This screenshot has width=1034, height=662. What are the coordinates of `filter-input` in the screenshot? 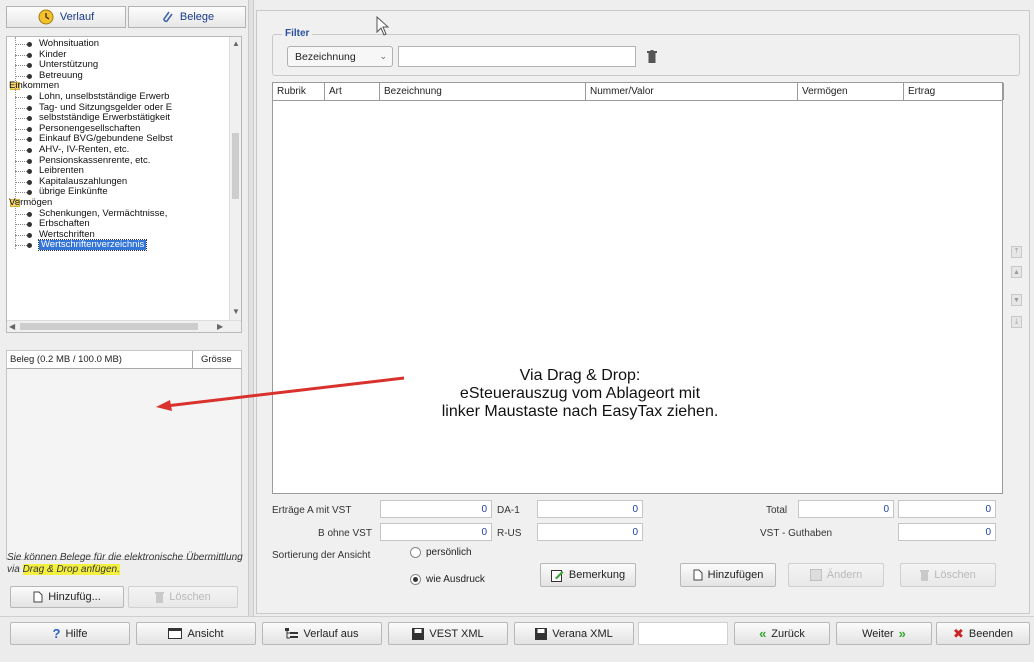 It's located at (517, 56).